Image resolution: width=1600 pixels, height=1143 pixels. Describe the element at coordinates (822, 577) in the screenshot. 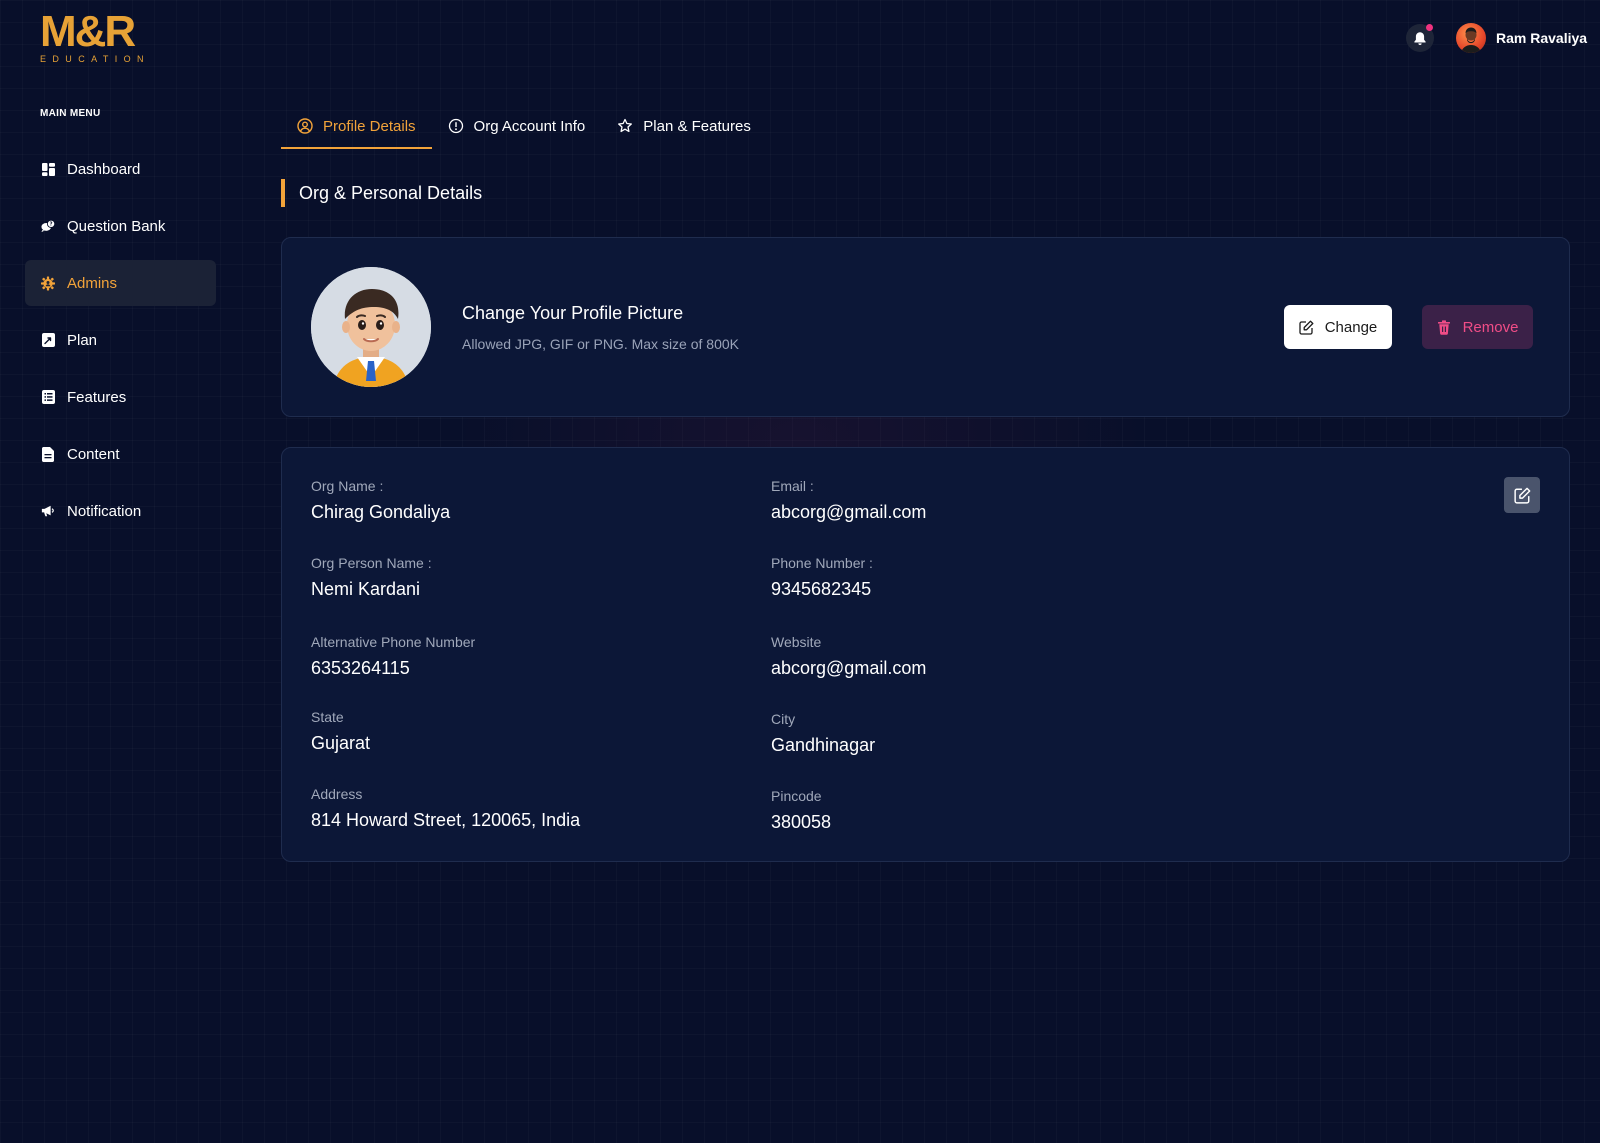

I see `field-phone-number: Phone Number : 9345682345` at that location.